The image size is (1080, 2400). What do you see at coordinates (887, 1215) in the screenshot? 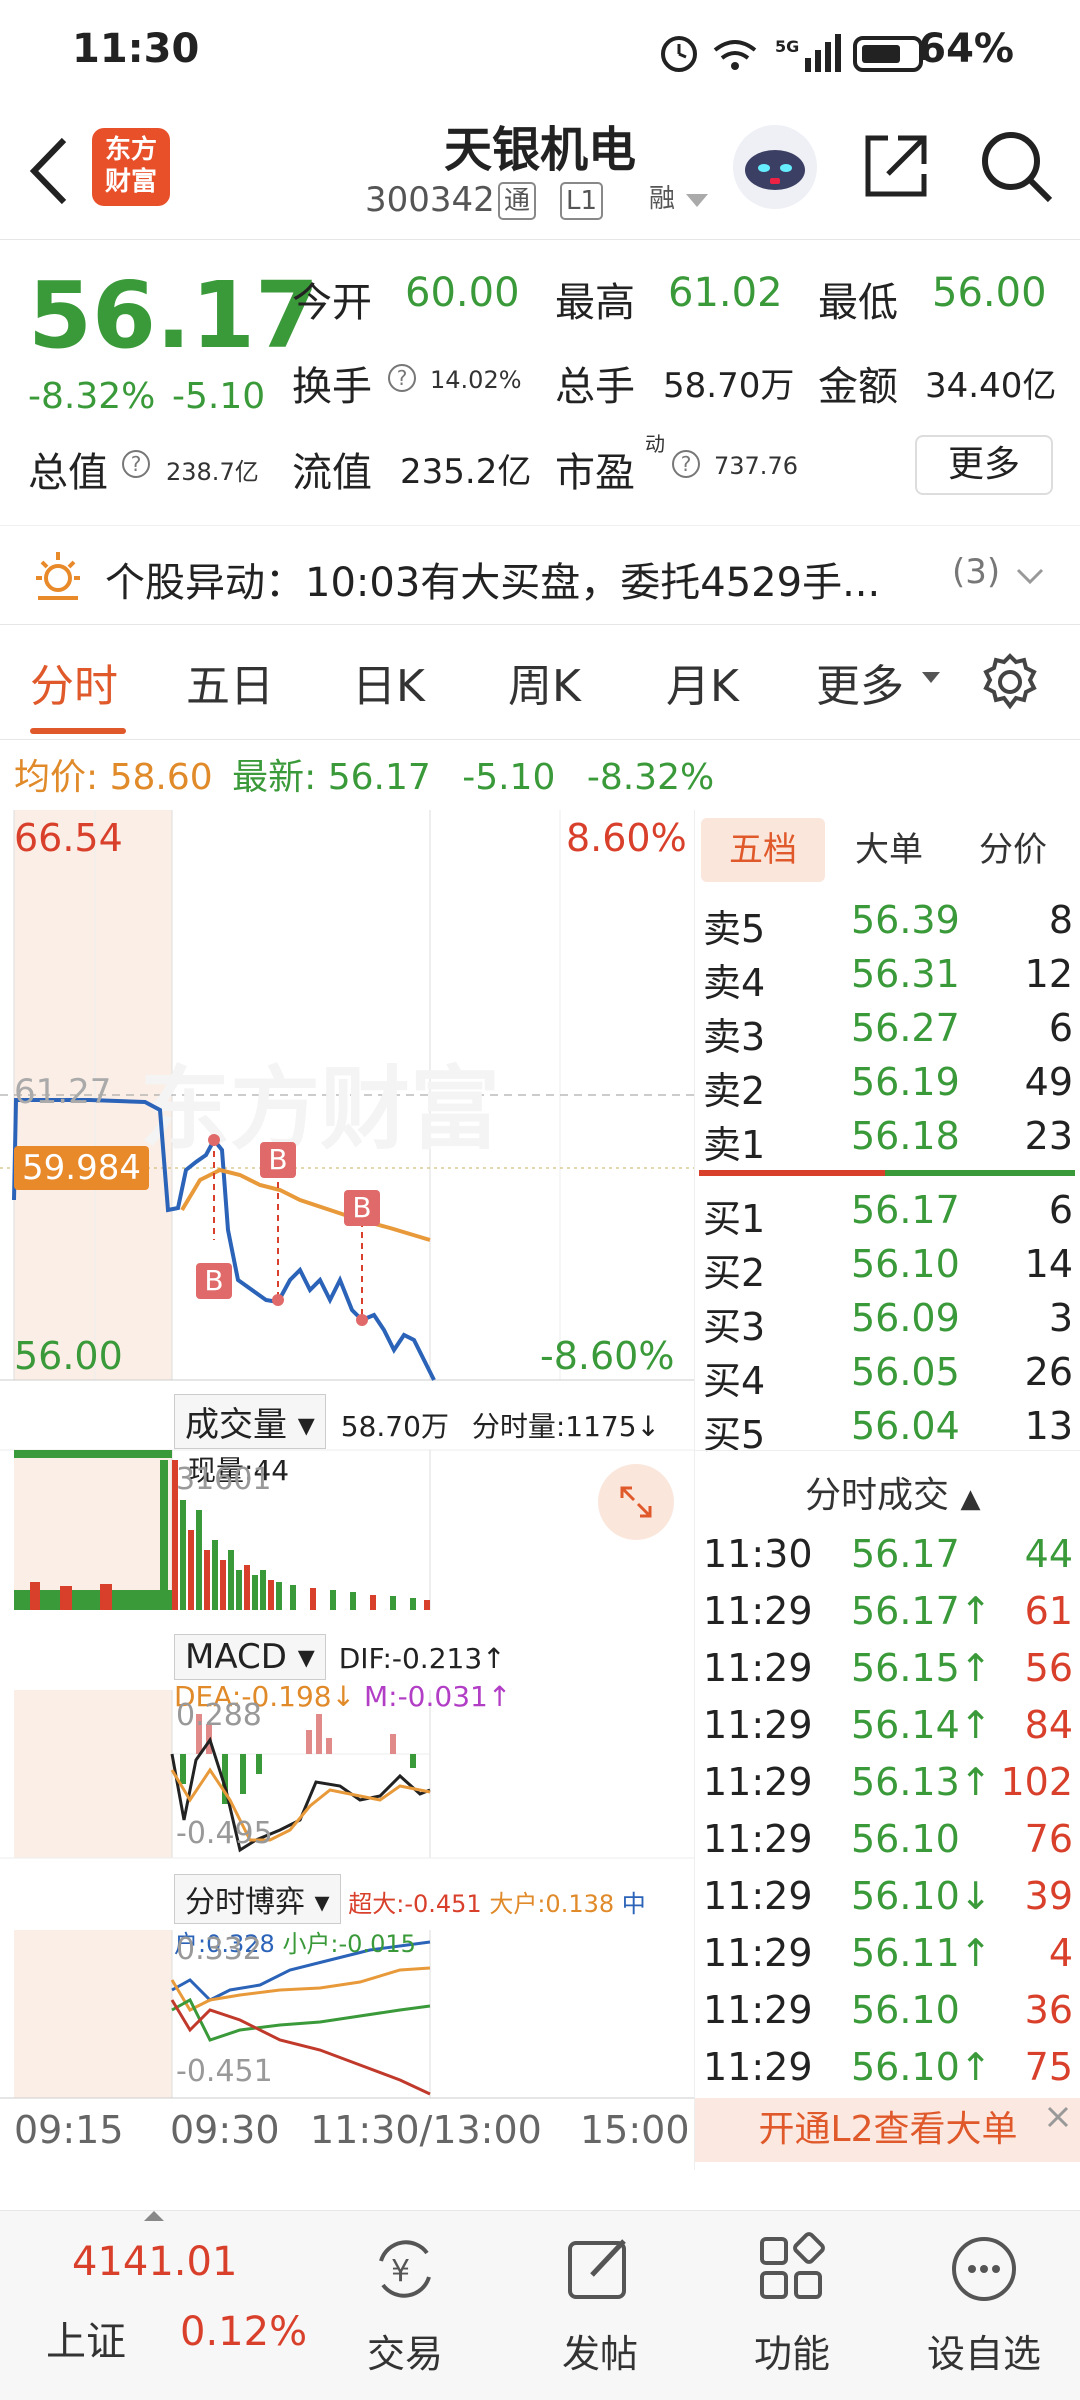
I see `bid-row: 买1 56.17 6` at bounding box center [887, 1215].